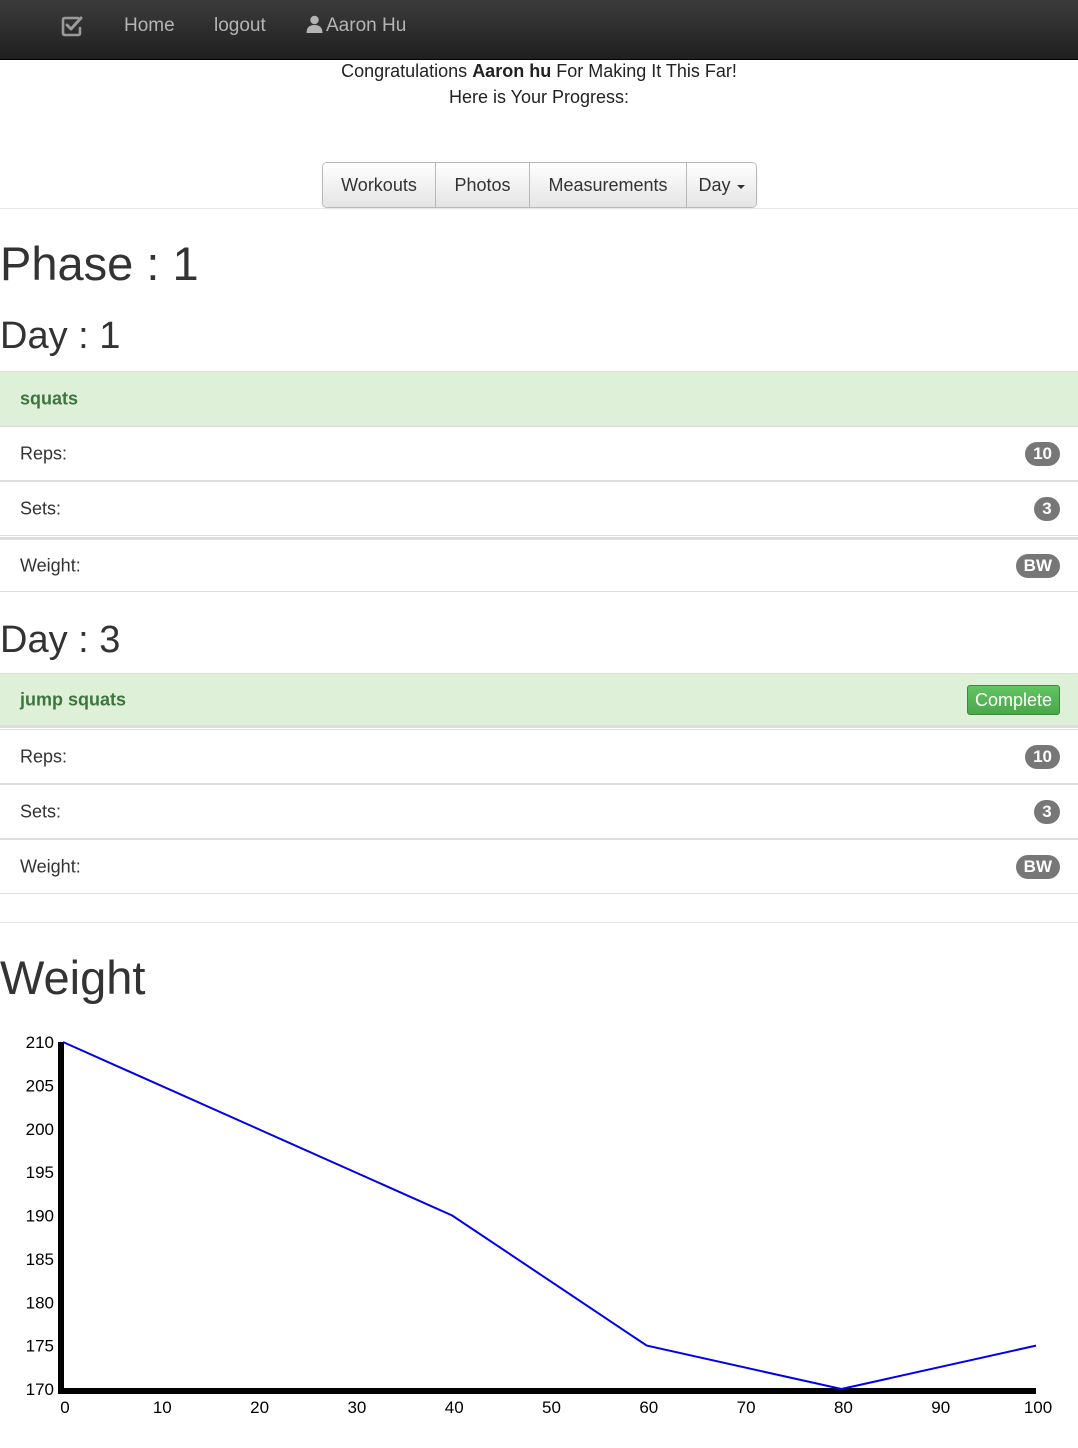 The height and width of the screenshot is (1448, 1078). I want to click on day-dropdown-button: Day, so click(721, 185).